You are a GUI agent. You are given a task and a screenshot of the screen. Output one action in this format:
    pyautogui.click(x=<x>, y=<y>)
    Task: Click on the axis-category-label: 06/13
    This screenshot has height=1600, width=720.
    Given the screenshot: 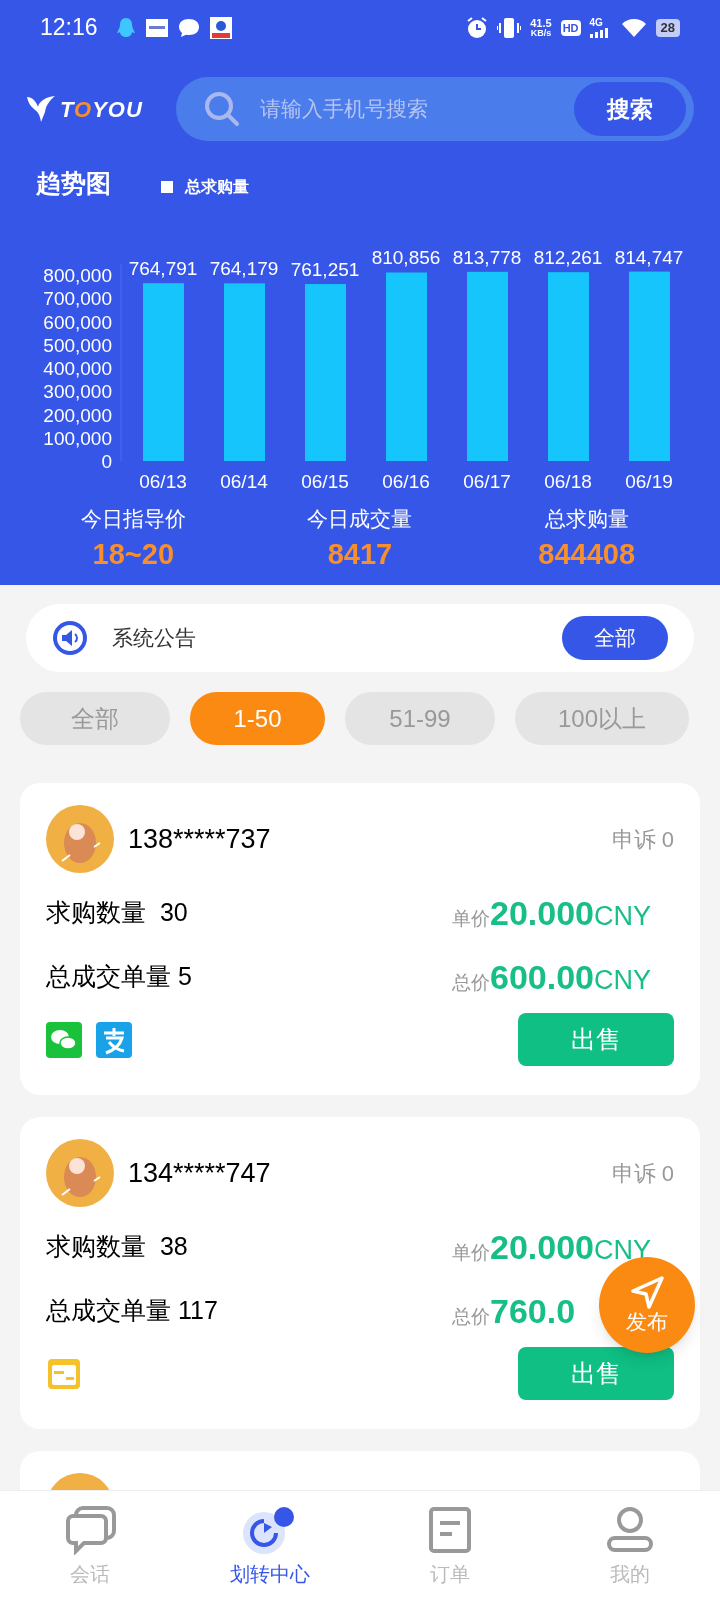 What is the action you would take?
    pyautogui.click(x=163, y=481)
    